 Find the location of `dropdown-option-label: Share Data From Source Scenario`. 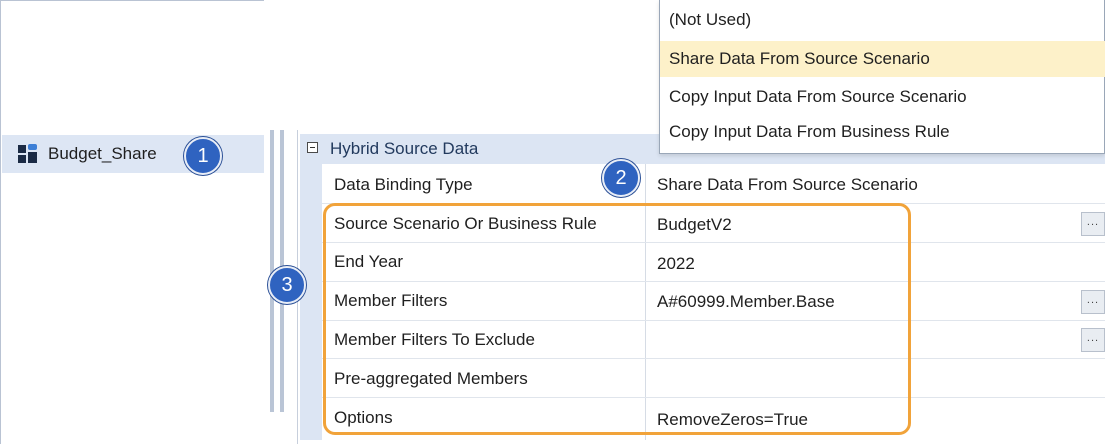

dropdown-option-label: Share Data From Source Scenario is located at coordinates (799, 58).